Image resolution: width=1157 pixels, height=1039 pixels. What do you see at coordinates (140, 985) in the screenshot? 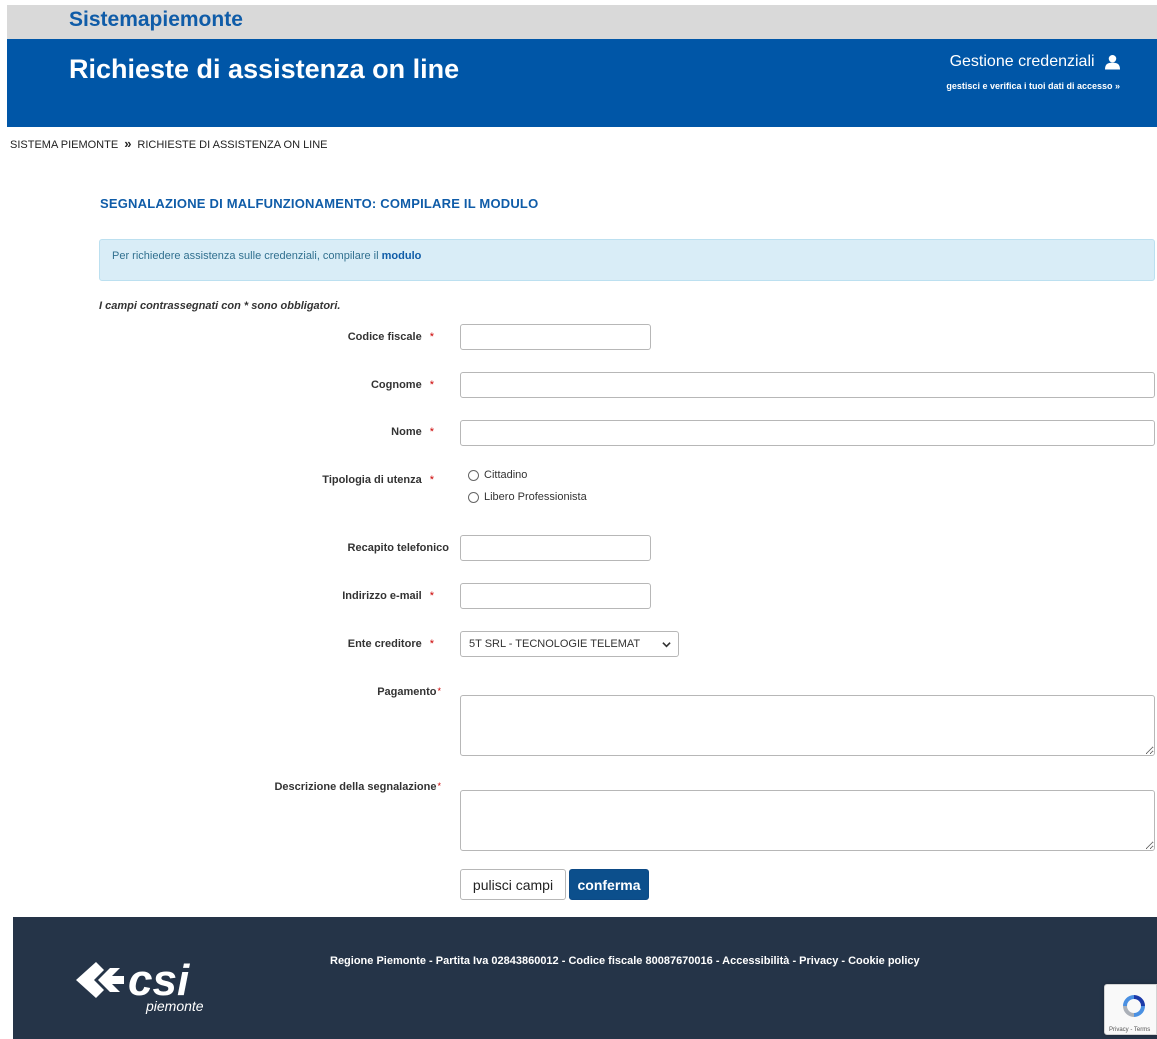
I see `csi-piemonte-logo: csi piemonte` at bounding box center [140, 985].